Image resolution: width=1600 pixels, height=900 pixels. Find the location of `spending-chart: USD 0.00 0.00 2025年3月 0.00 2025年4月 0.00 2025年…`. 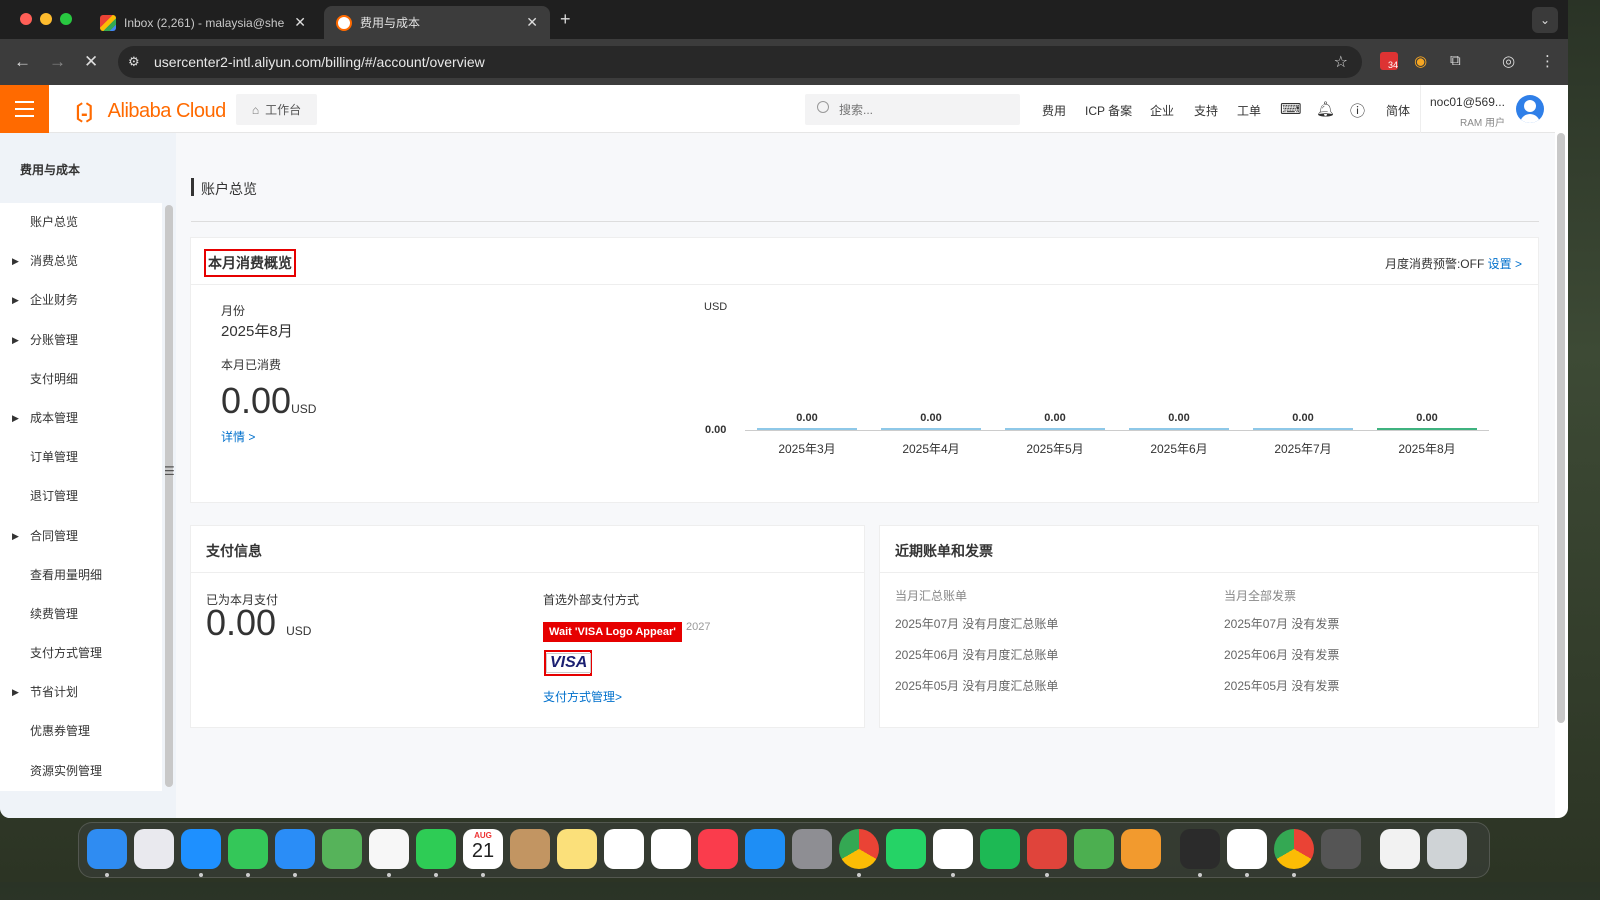

spending-chart: USD 0.00 0.00 2025年3月 0.00 2025年4月 0.00 2025年… is located at coordinates (1096, 378).